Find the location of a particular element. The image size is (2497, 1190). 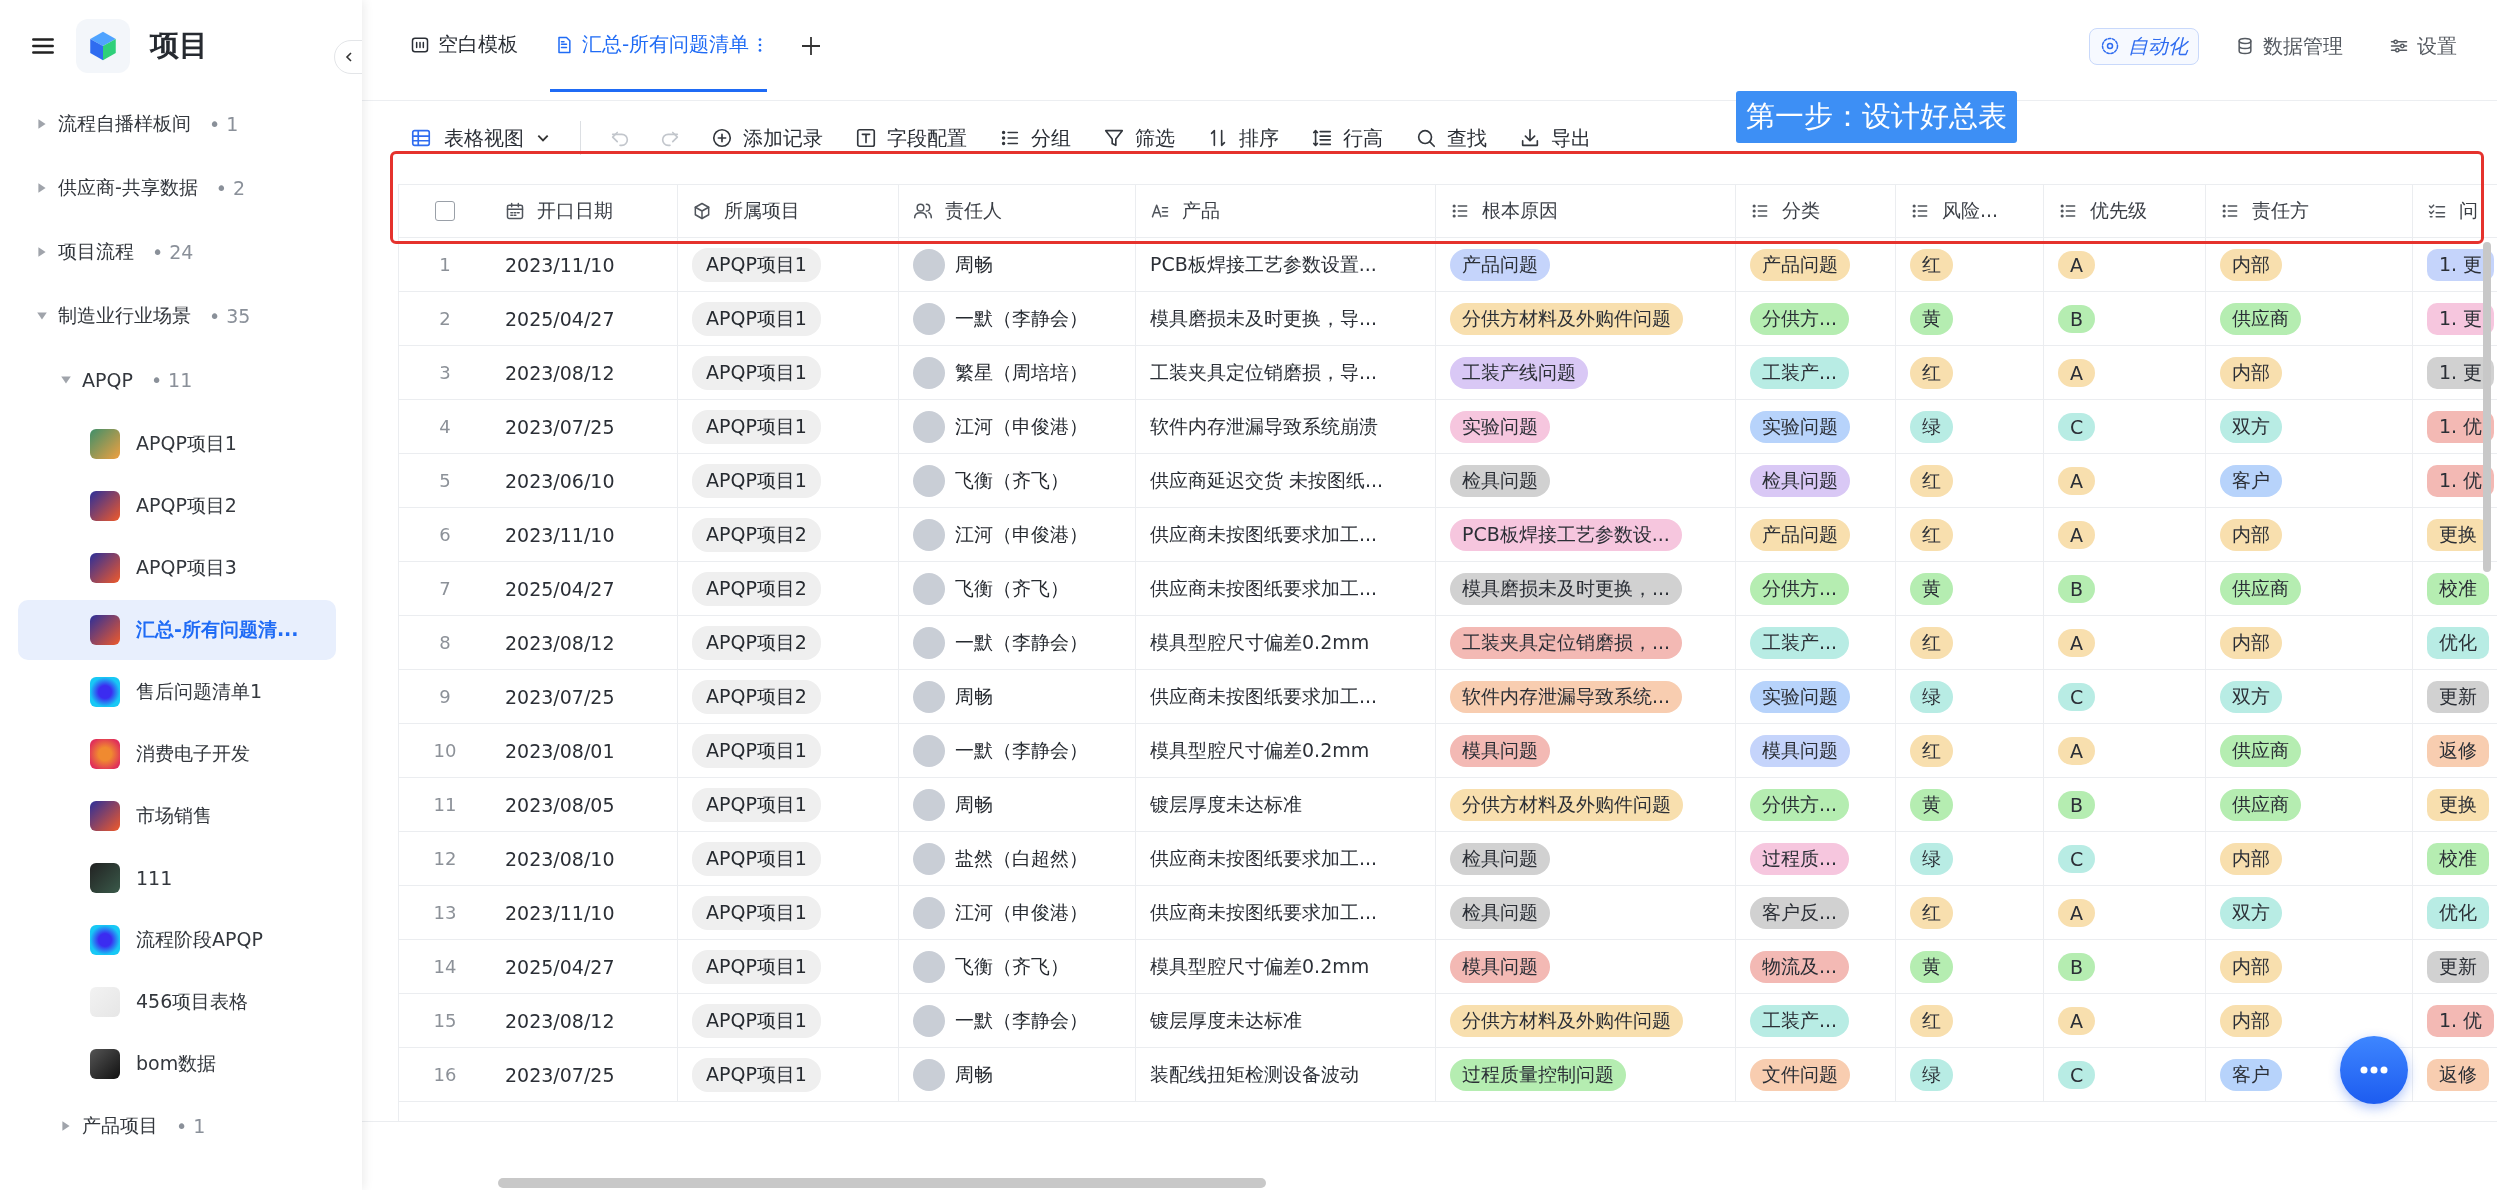

toolbar-button: 查找 is located at coordinates (1451, 138).